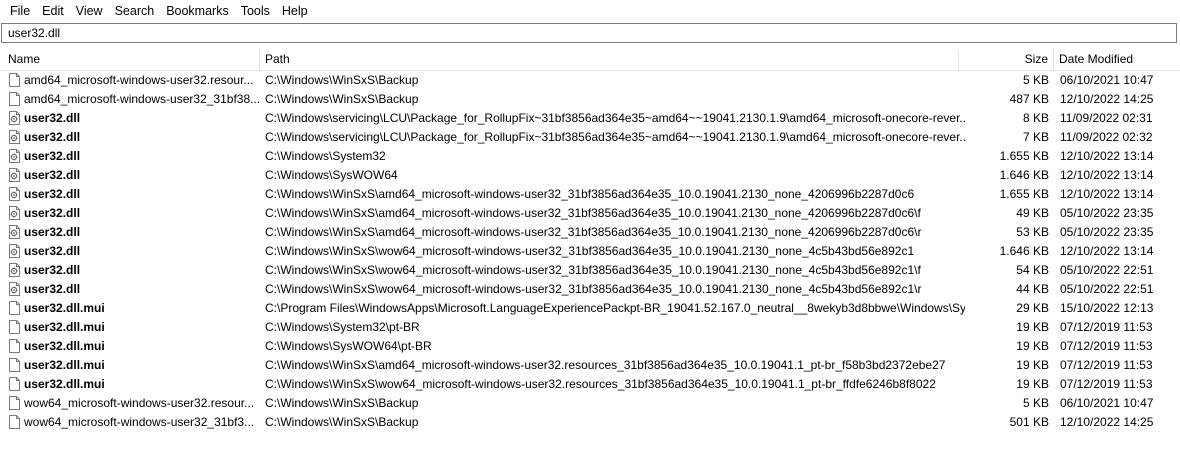 This screenshot has height=453, width=1180. What do you see at coordinates (609, 59) in the screenshot?
I see `column-path-header: Path` at bounding box center [609, 59].